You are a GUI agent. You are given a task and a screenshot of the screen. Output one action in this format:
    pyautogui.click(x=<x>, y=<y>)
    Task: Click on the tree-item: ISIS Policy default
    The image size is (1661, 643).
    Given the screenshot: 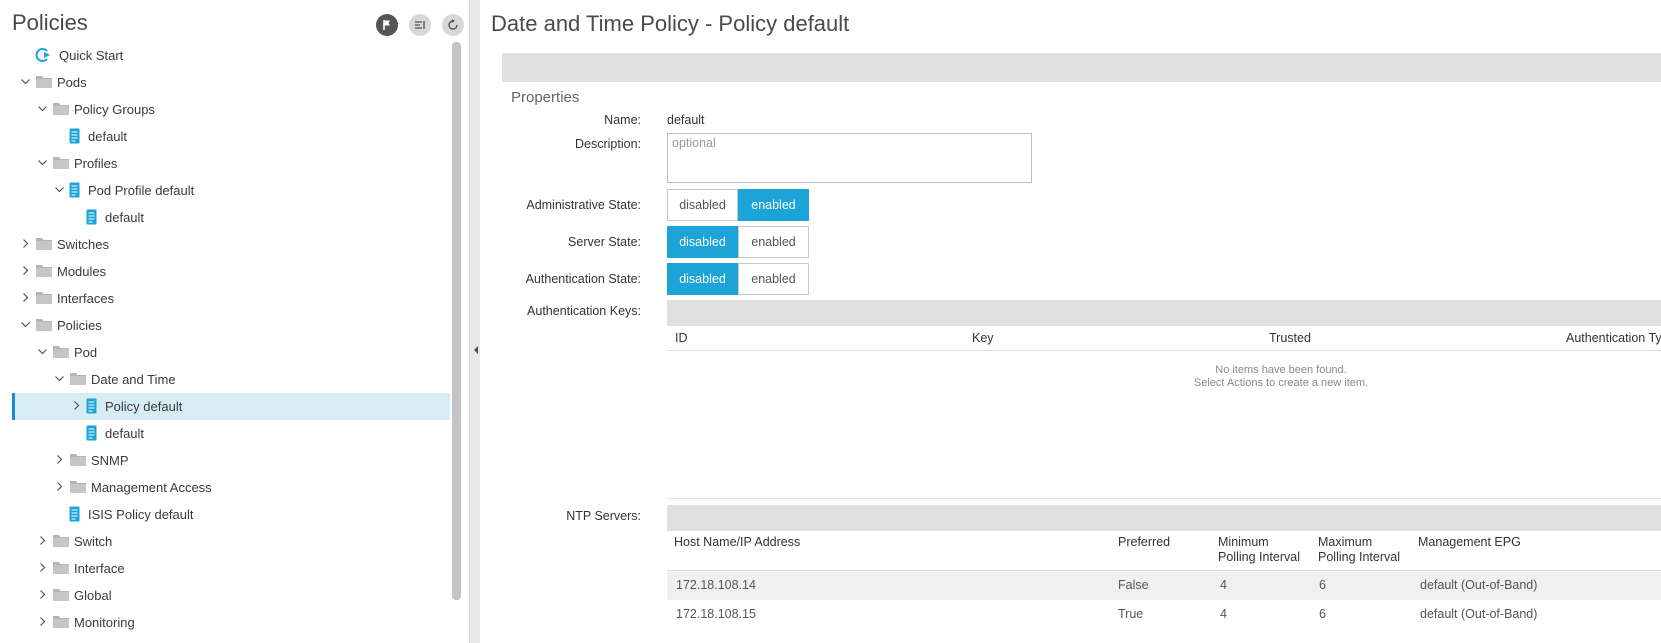 What is the action you would take?
    pyautogui.click(x=231, y=514)
    